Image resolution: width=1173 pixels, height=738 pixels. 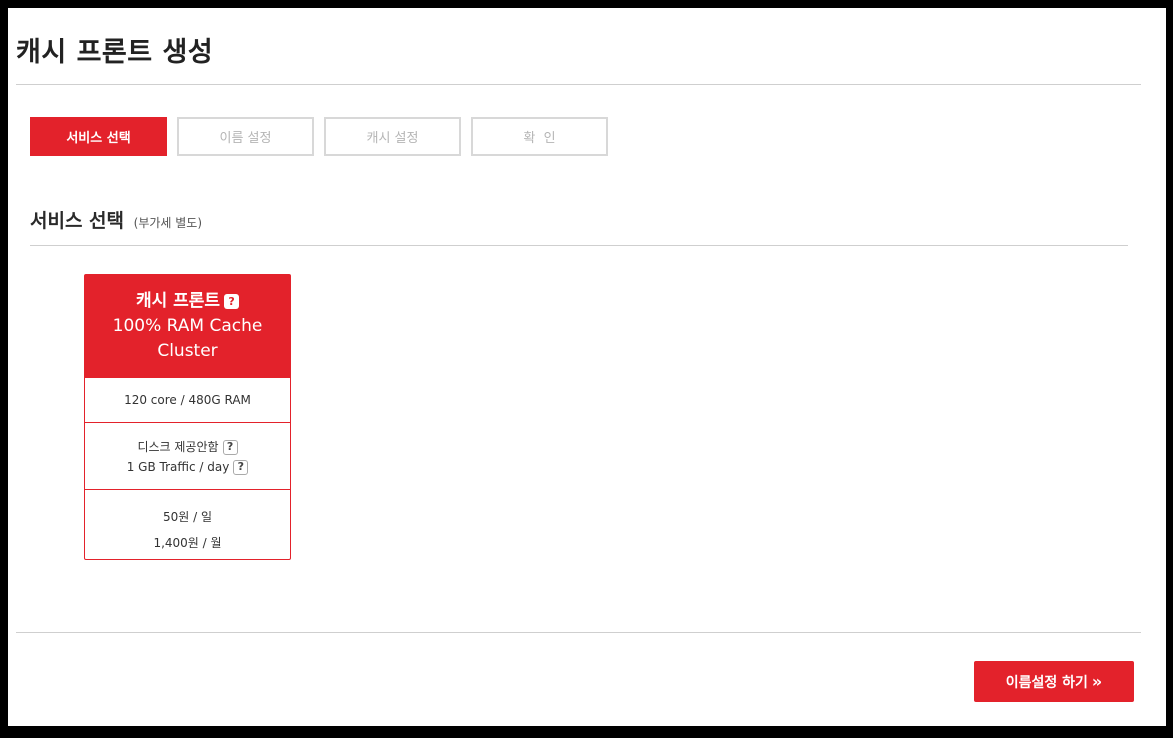 What do you see at coordinates (579, 245) in the screenshot?
I see `section-divider` at bounding box center [579, 245].